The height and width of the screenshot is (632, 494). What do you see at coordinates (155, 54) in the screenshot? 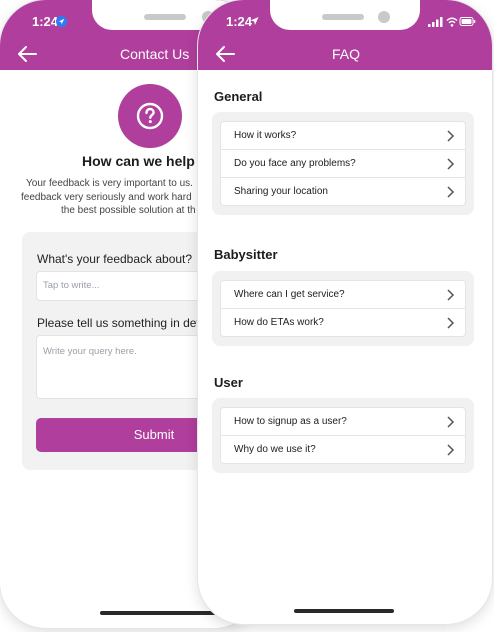
I see `page-title: Contact Us` at bounding box center [155, 54].